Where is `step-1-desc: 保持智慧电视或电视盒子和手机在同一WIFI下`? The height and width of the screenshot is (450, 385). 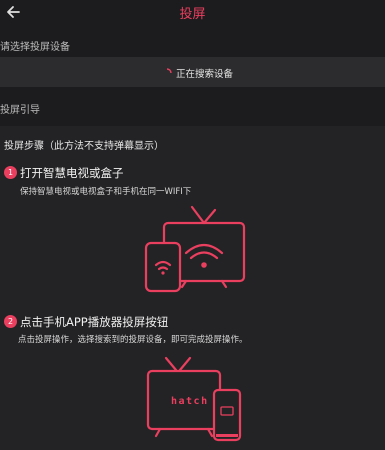
step-1-desc: 保持智慧电视或电视盒子和手机在同一WIFI下 is located at coordinates (106, 192).